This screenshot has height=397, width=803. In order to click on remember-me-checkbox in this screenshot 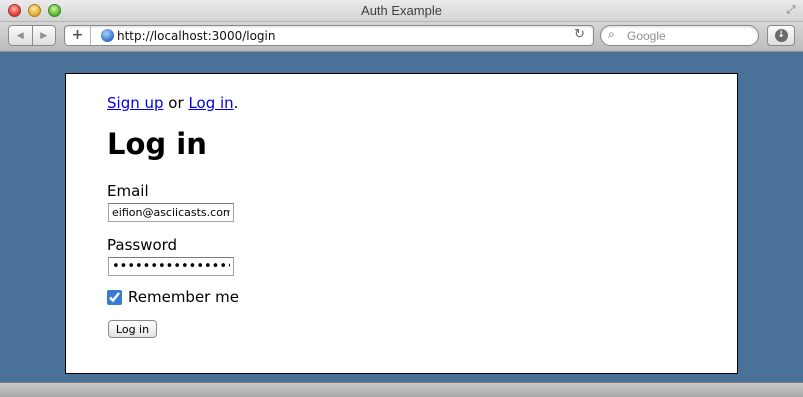, I will do `click(114, 297)`.